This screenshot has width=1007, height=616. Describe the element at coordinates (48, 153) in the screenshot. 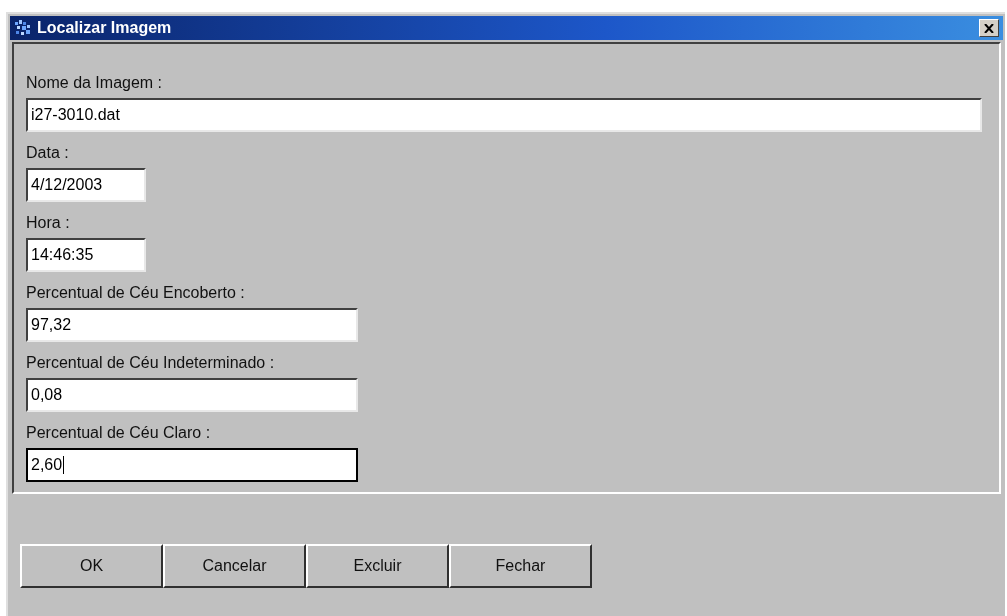

I see `field-label: Data :` at that location.